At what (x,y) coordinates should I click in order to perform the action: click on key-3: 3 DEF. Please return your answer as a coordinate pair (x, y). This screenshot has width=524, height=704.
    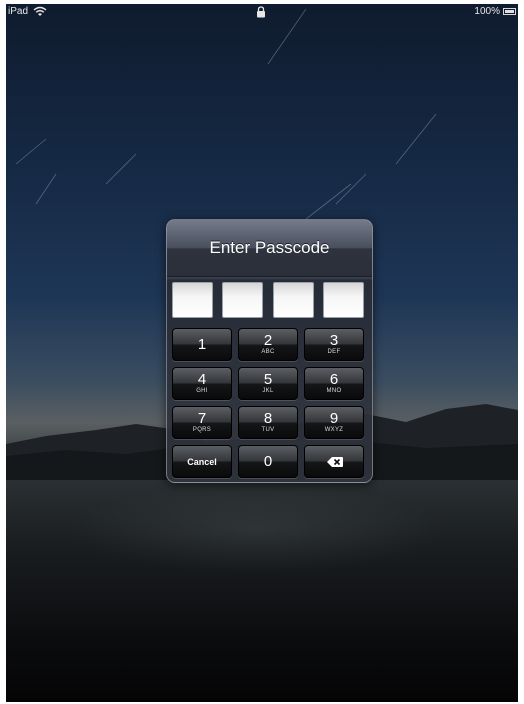
    Looking at the image, I should click on (334, 344).